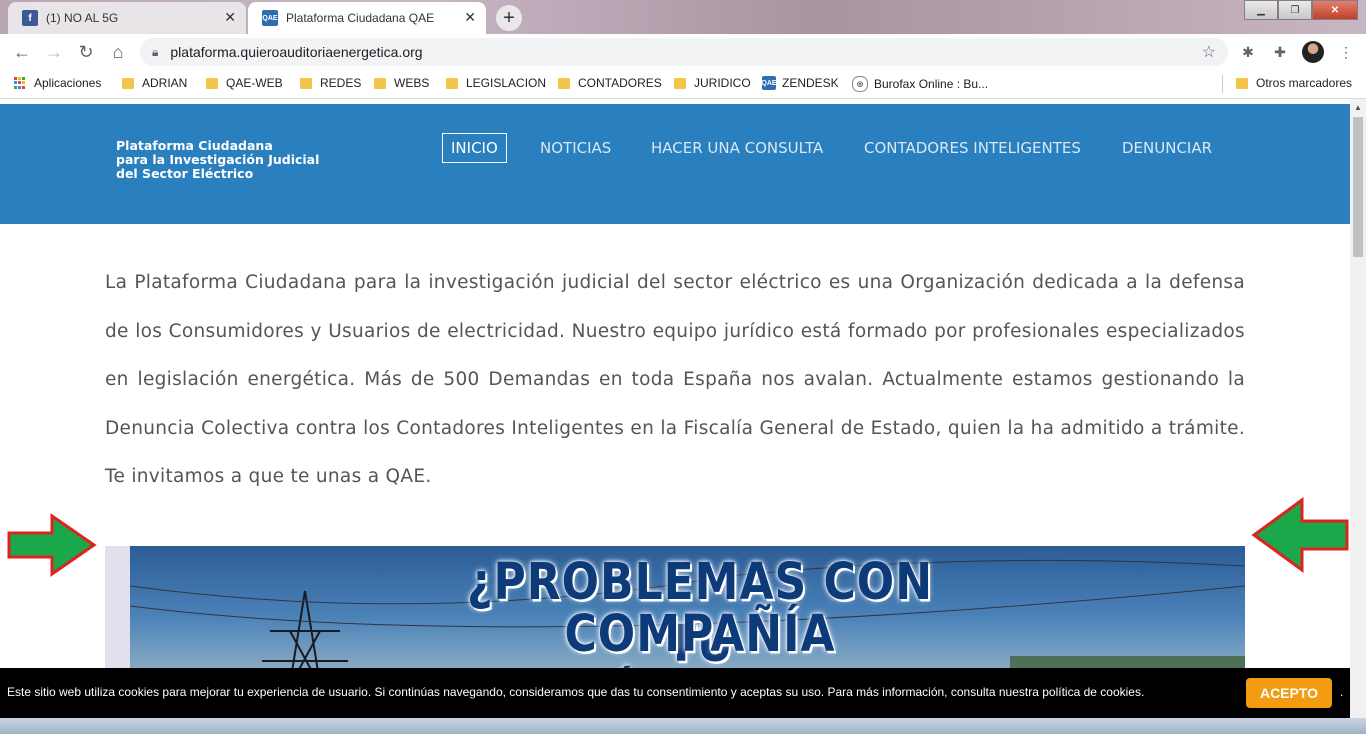  I want to click on bookmark-label: ZENDESK, so click(810, 83).